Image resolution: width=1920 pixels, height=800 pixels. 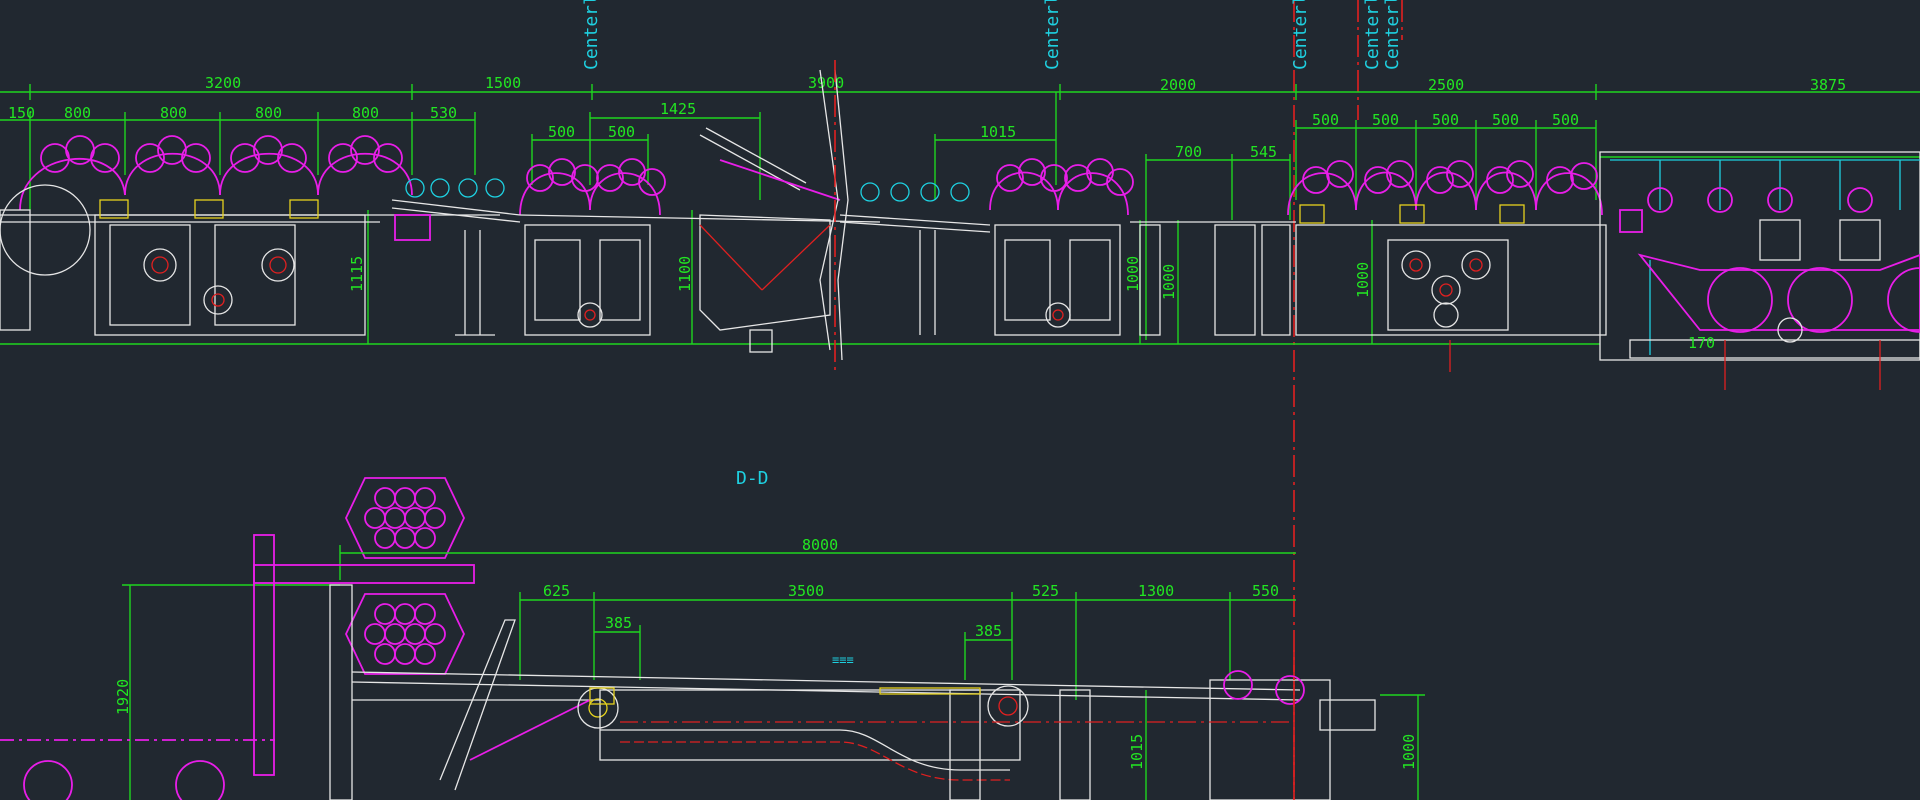 I want to click on top-vertical-dimensions: 1115 1100 1000 1000 1000, so click(x=860, y=277).